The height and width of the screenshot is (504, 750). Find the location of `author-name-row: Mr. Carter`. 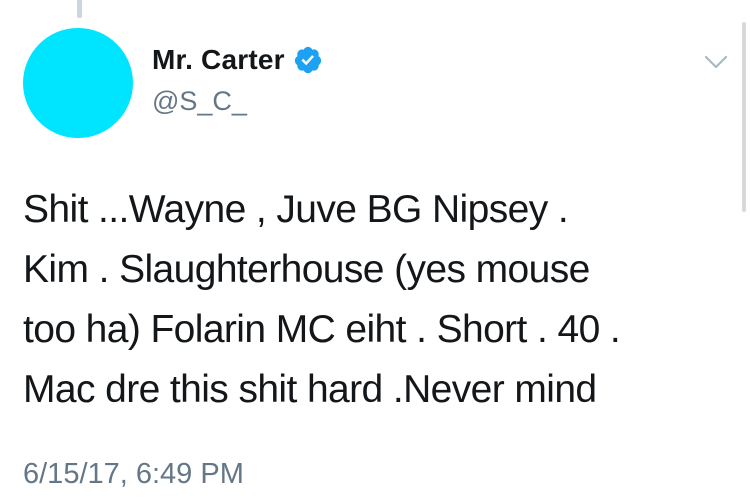

author-name-row: Mr. Carter is located at coordinates (237, 60).